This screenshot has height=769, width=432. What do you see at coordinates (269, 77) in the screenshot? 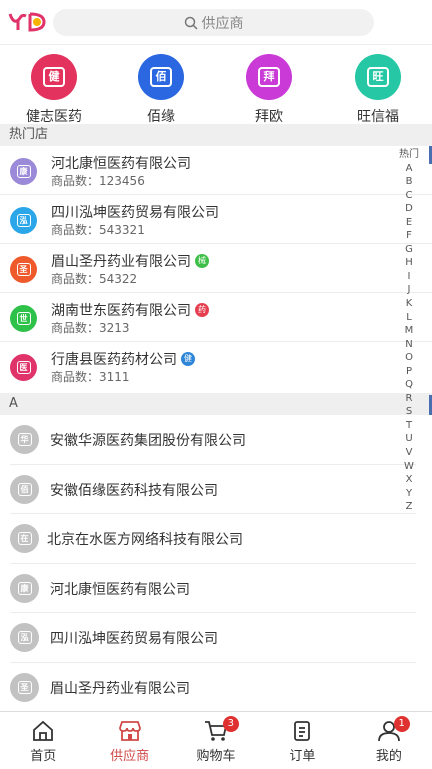
I see `featured-glyph: 拜` at bounding box center [269, 77].